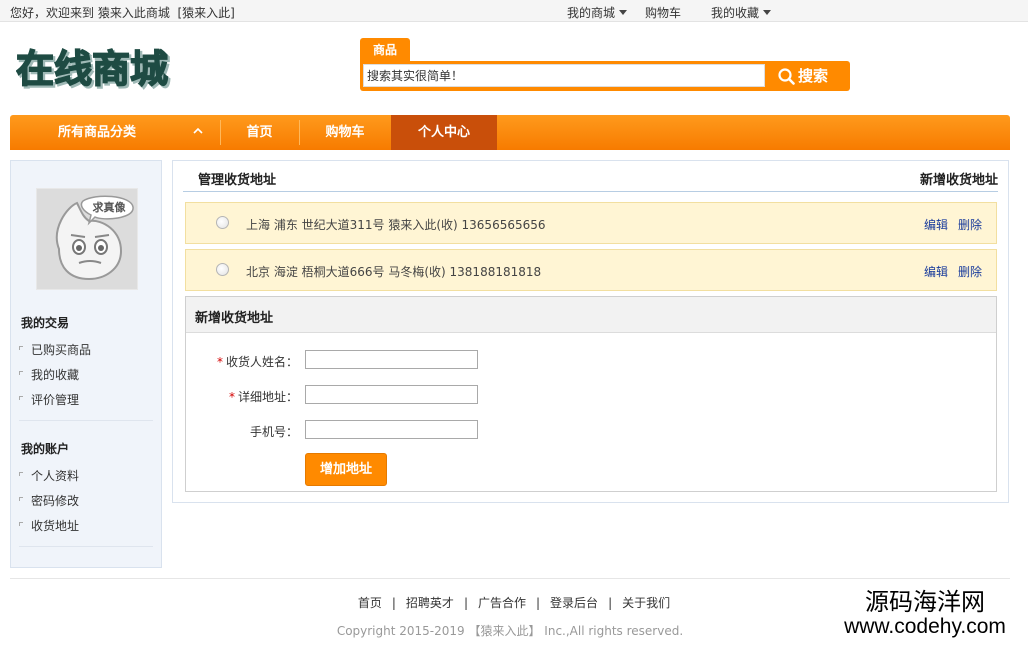 Image resolution: width=1028 pixels, height=645 pixels. Describe the element at coordinates (396, 225) in the screenshot. I see `address-text: 上海 浦东 世纪大道311号 猿来入此(收) 13656565656` at that location.